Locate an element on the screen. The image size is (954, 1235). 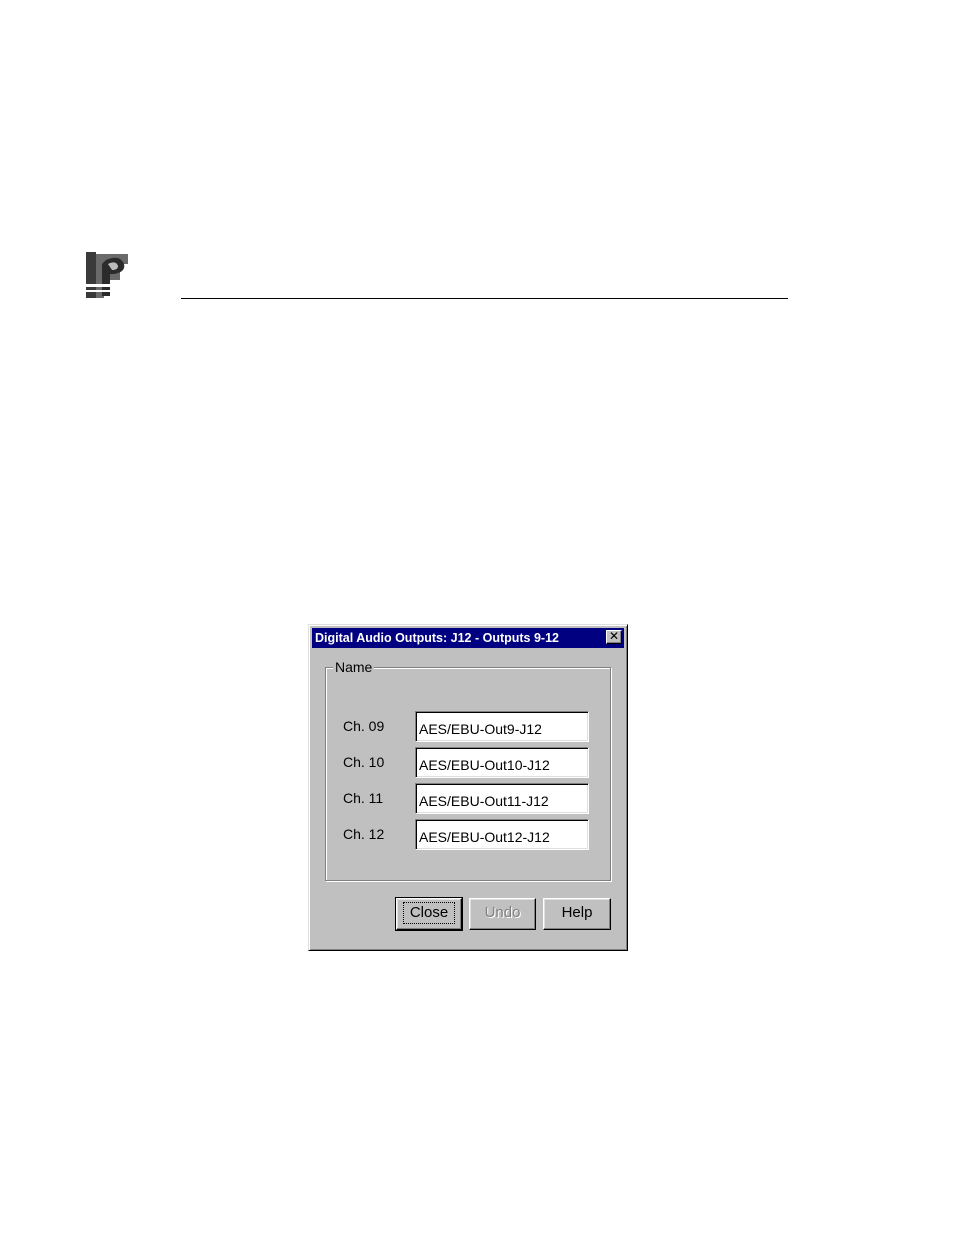
channel-label-12: Ch. 12 is located at coordinates (364, 834).